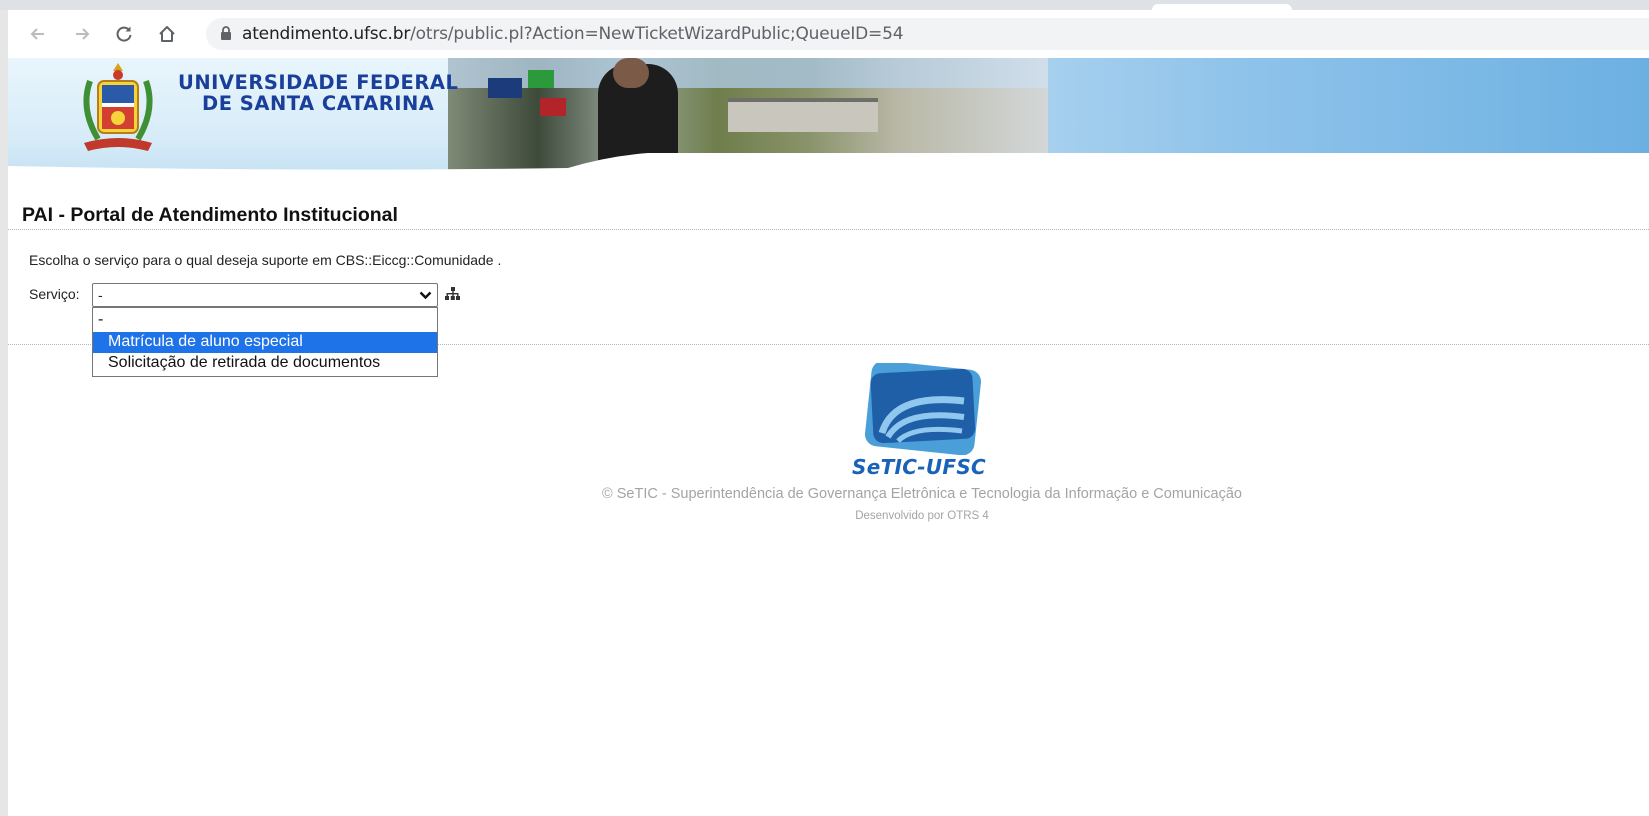 This screenshot has height=816, width=1649. I want to click on divider-top, so click(828, 229).